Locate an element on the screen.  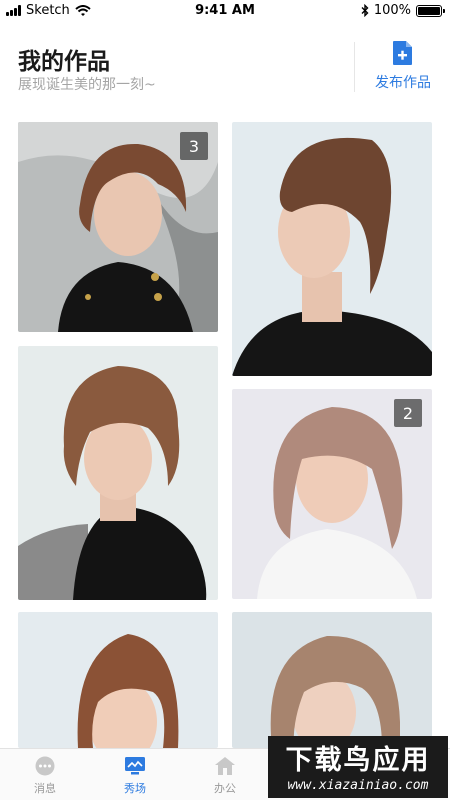
header-divider is located at coordinates (354, 67).